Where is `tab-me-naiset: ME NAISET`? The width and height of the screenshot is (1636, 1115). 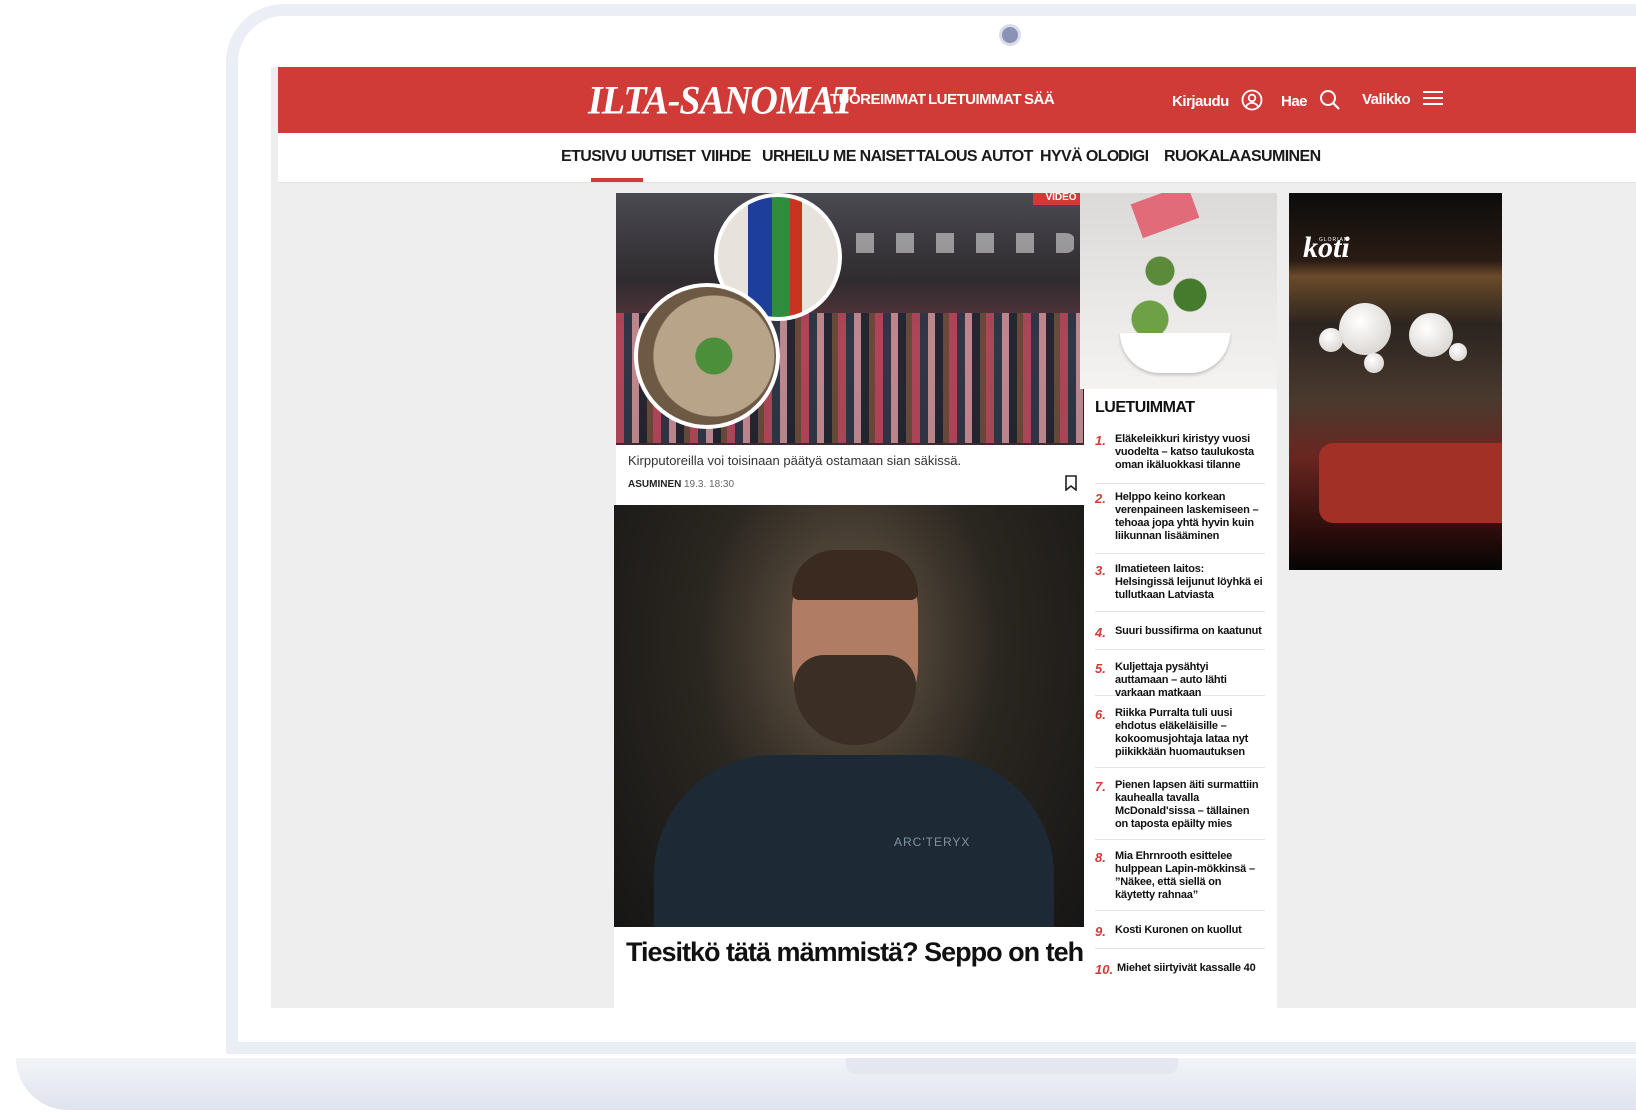
tab-me-naiset: ME NAISET is located at coordinates (874, 157).